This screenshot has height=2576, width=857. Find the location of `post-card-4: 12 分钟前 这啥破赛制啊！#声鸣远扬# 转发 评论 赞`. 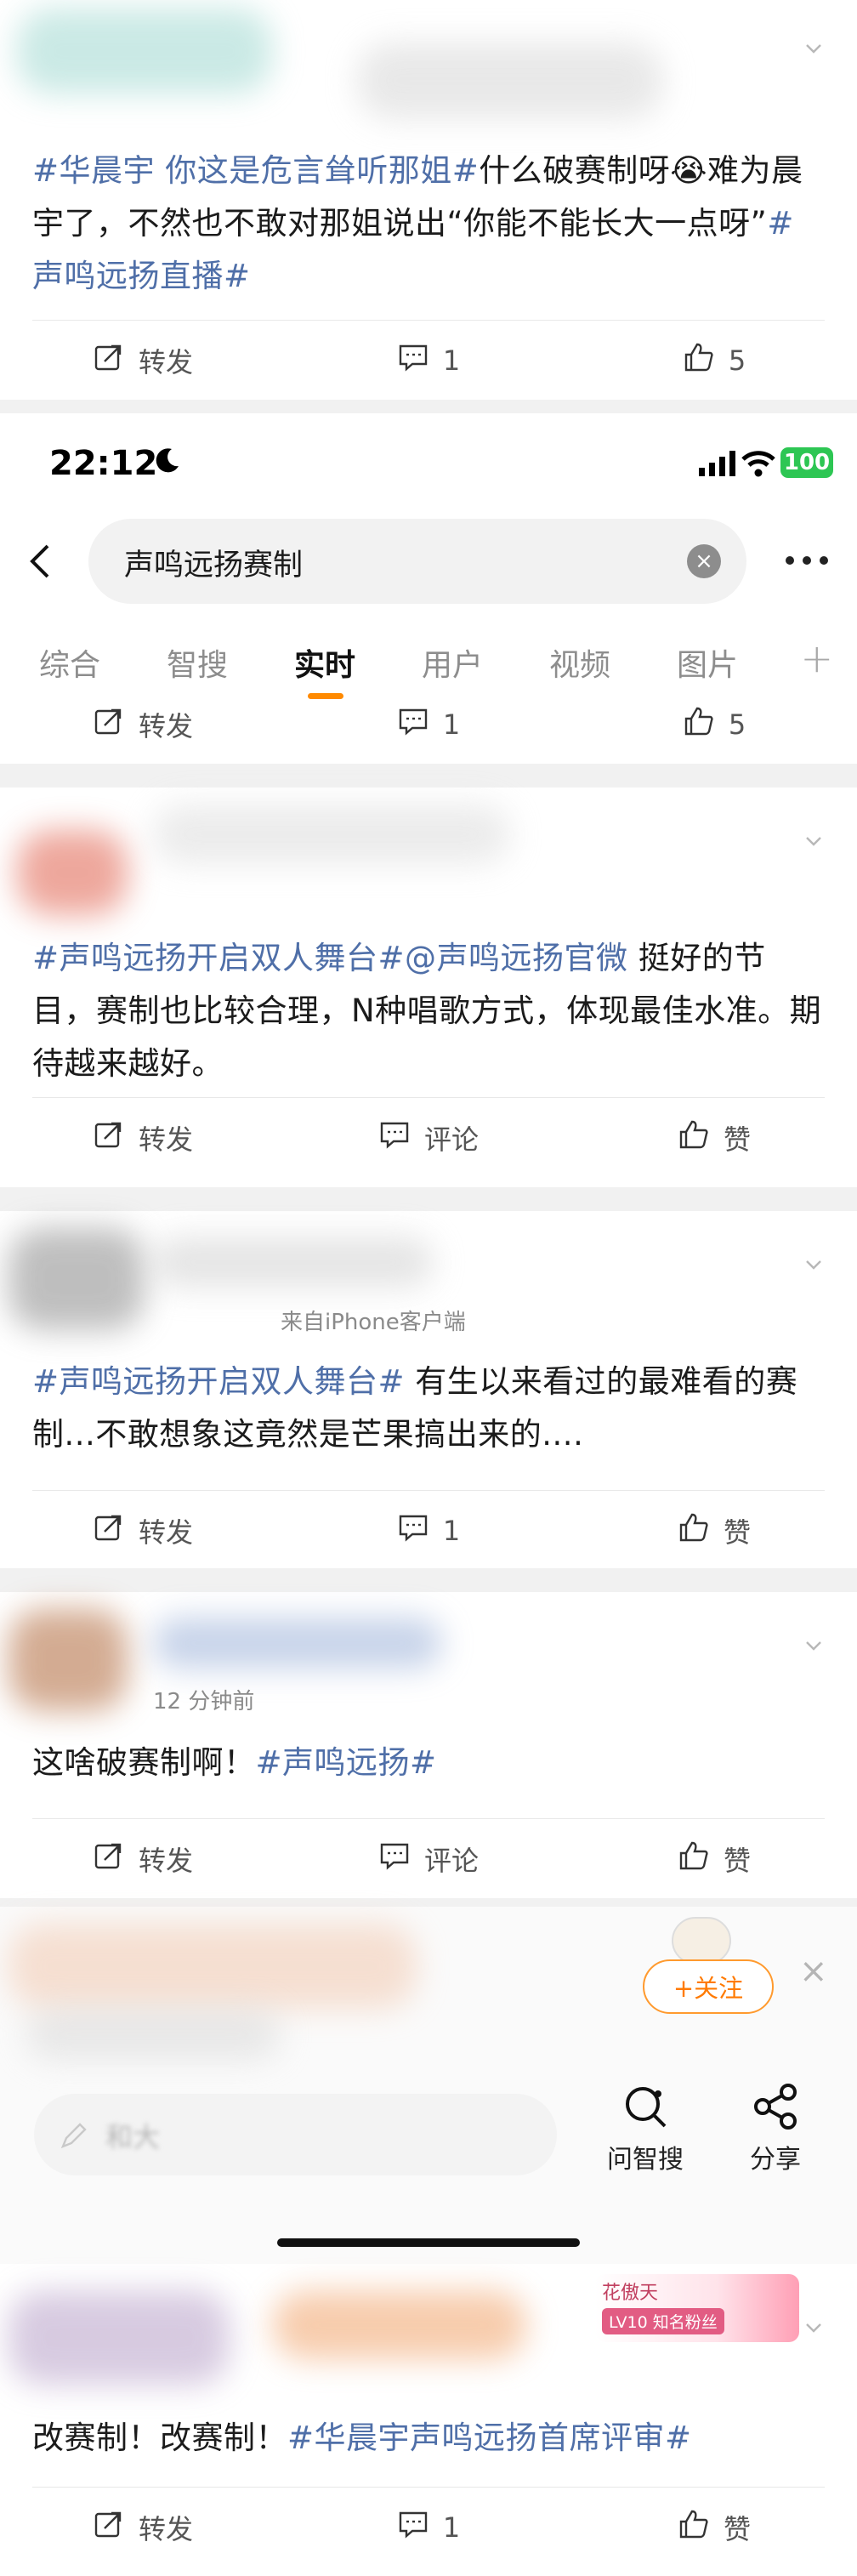

post-card-4: 12 分钟前 这啥破赛制啊！#声鸣远扬# 转发 评论 赞 is located at coordinates (428, 1745).